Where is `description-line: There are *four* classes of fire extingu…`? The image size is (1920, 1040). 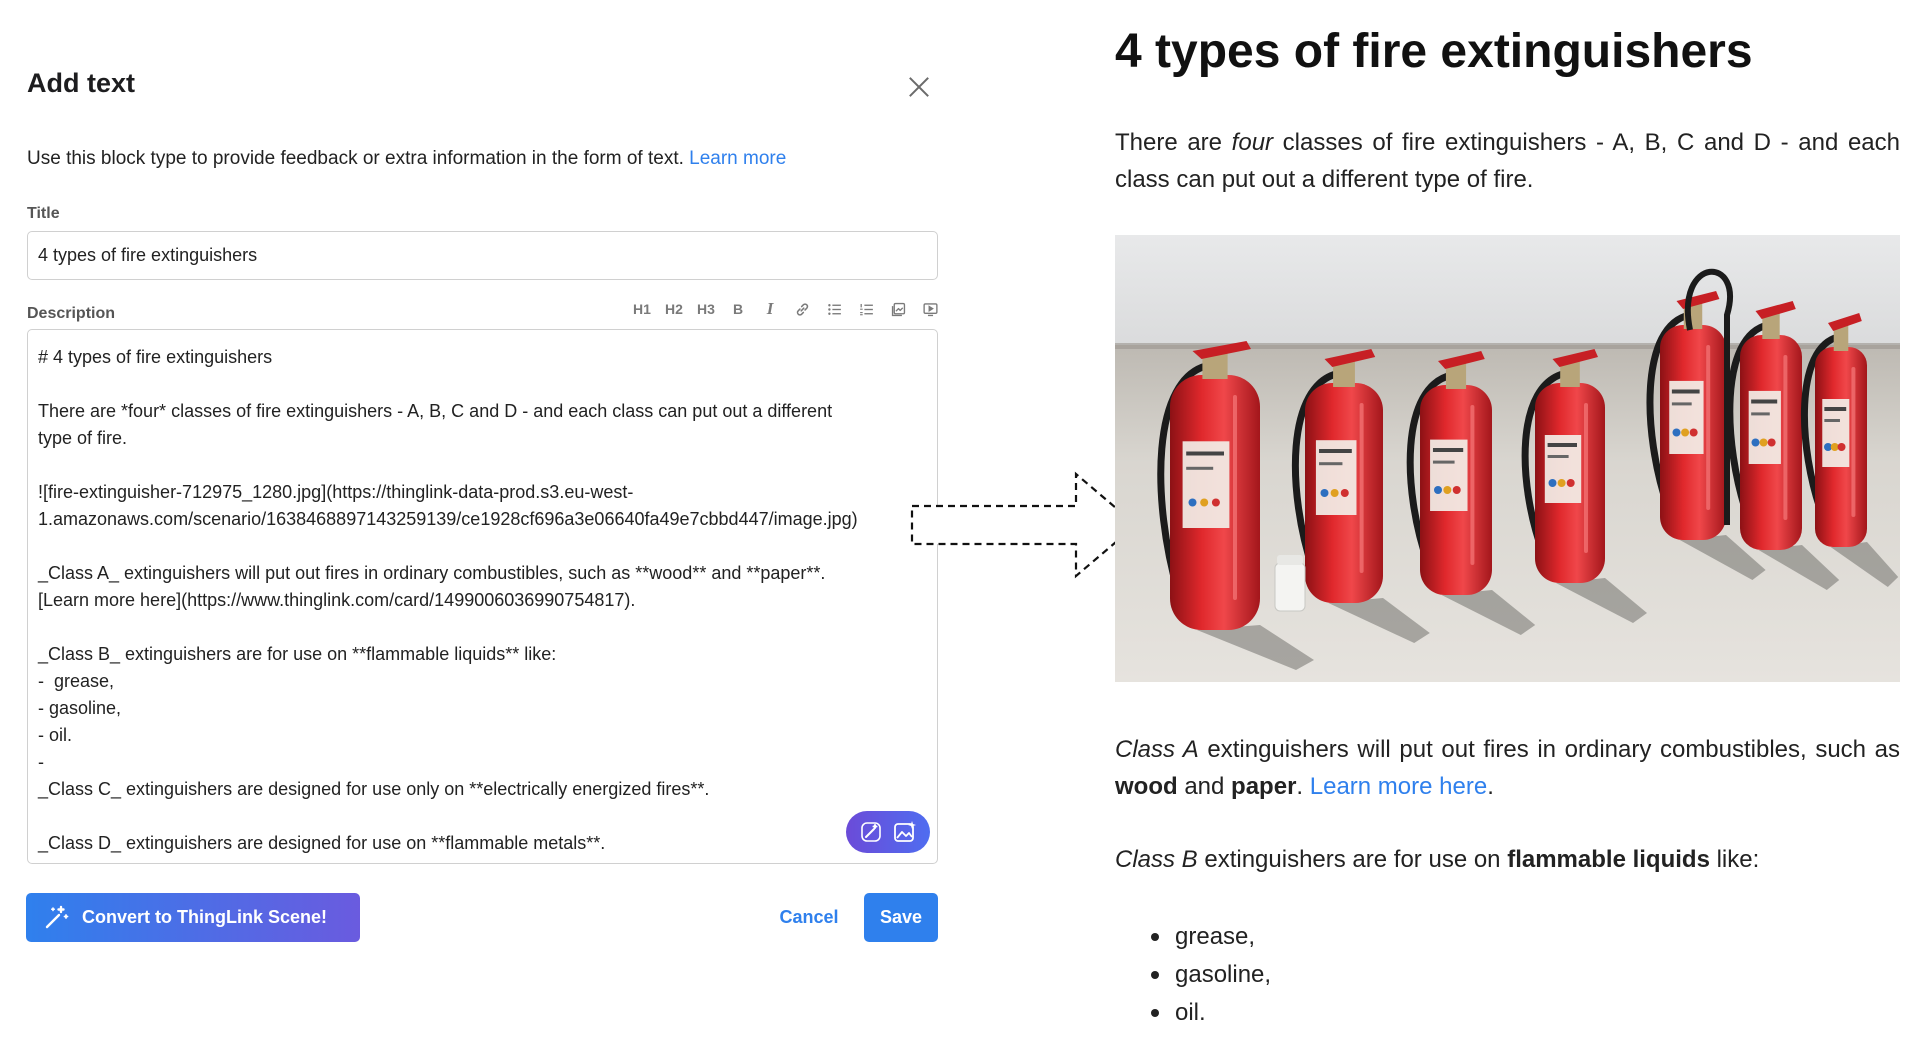 description-line: There are *four* classes of fire extingu… is located at coordinates (435, 411).